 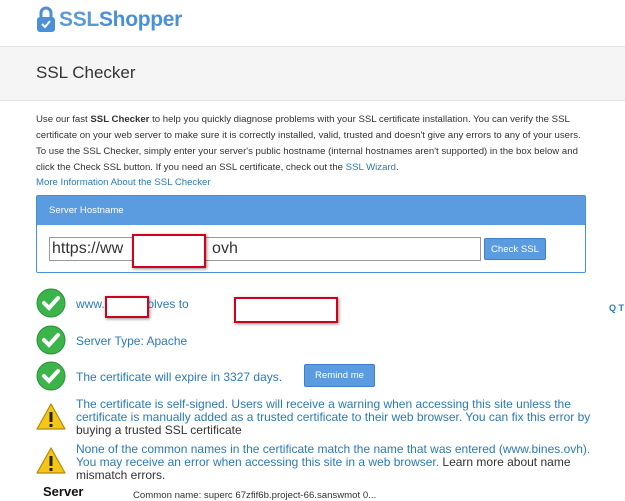 What do you see at coordinates (339, 375) in the screenshot?
I see `remind-me-button: Remind me` at bounding box center [339, 375].